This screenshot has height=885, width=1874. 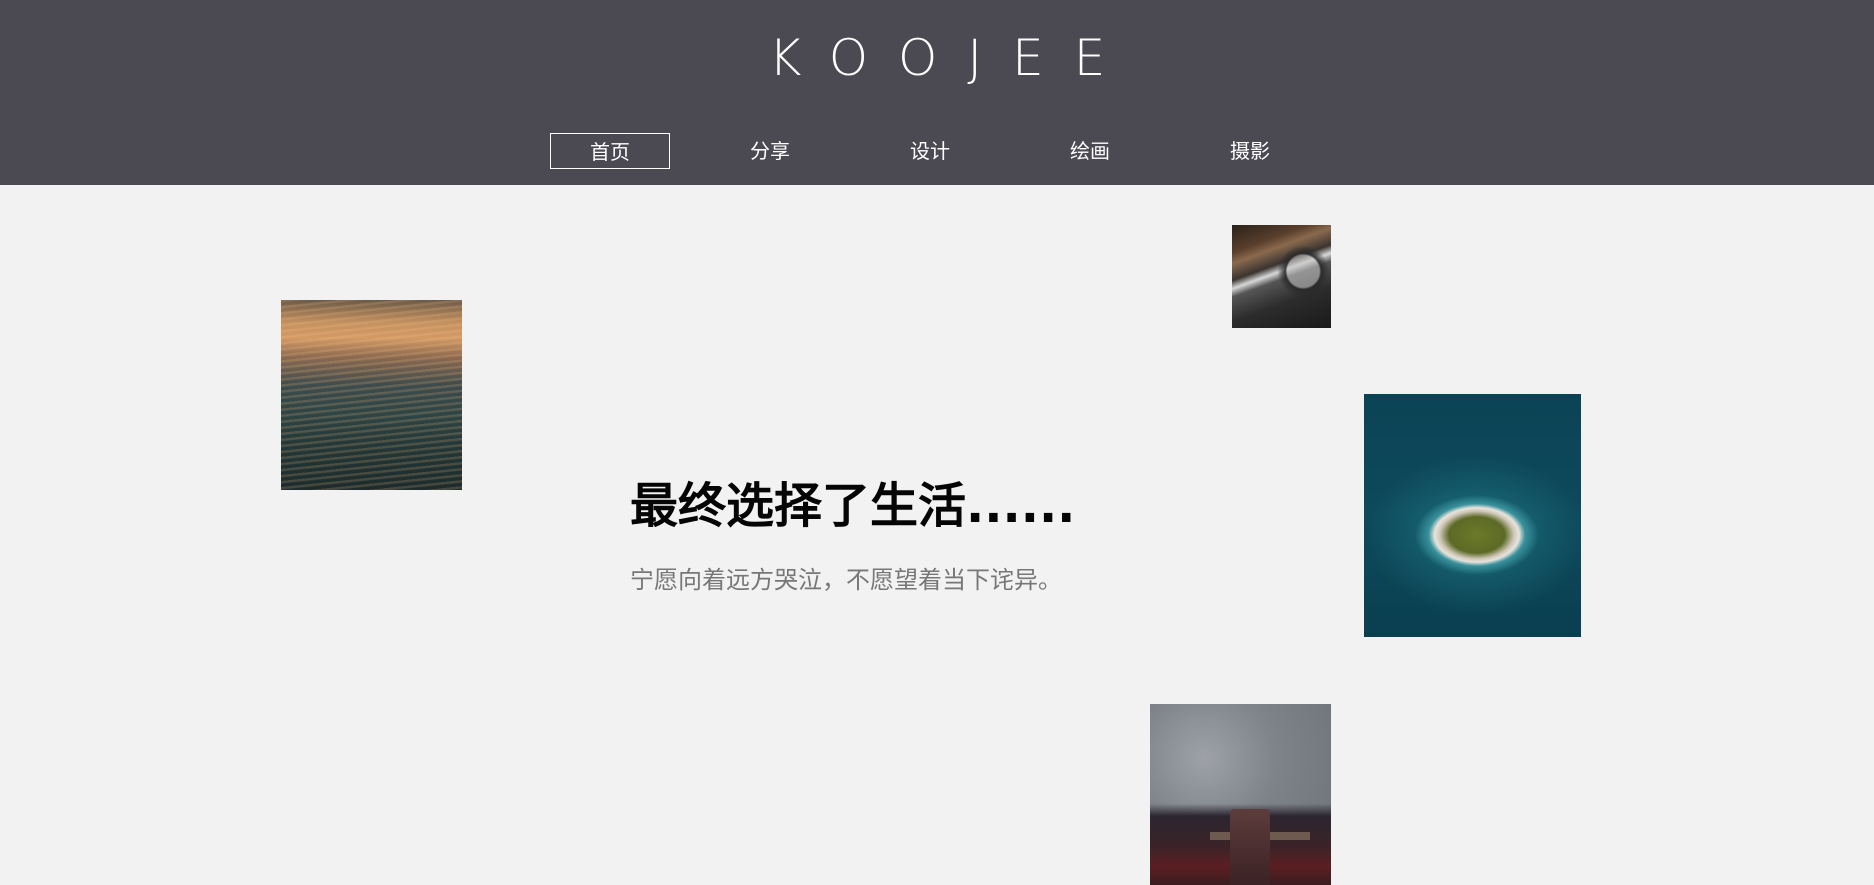 What do you see at coordinates (1281, 276) in the screenshot?
I see `car-interior-photo` at bounding box center [1281, 276].